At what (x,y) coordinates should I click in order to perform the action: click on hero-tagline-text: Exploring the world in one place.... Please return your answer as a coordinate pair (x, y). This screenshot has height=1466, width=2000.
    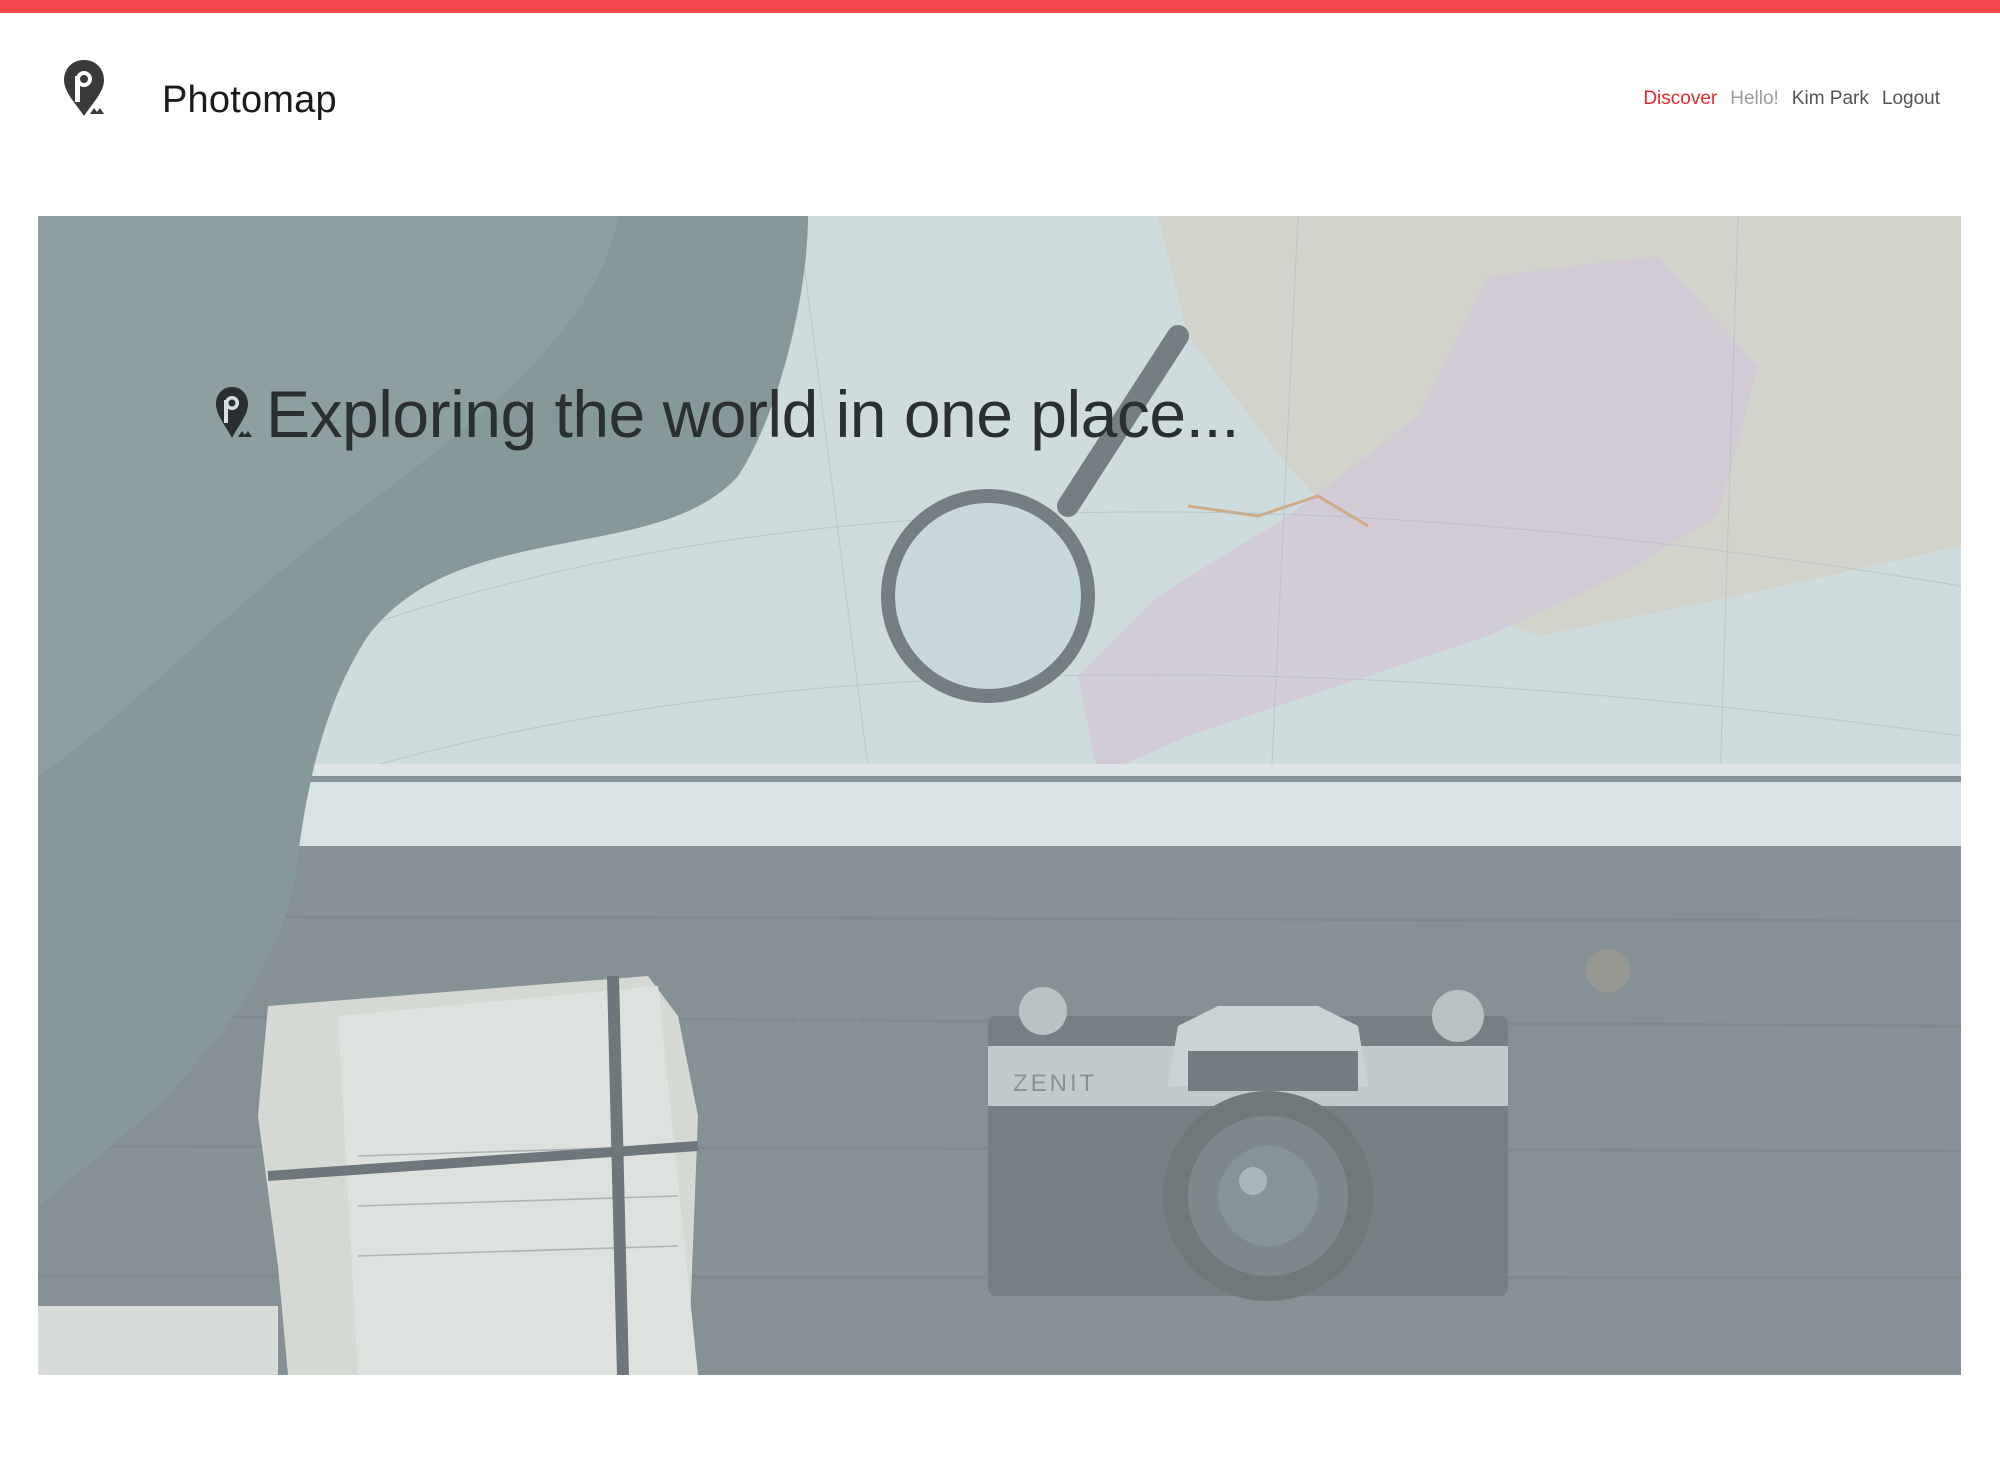
    Looking at the image, I should click on (753, 414).